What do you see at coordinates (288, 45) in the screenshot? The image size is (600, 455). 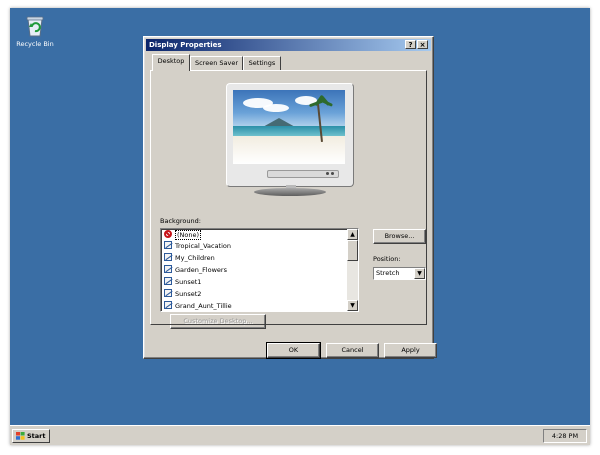 I see `dialog-titlebar: Display Properties` at bounding box center [288, 45].